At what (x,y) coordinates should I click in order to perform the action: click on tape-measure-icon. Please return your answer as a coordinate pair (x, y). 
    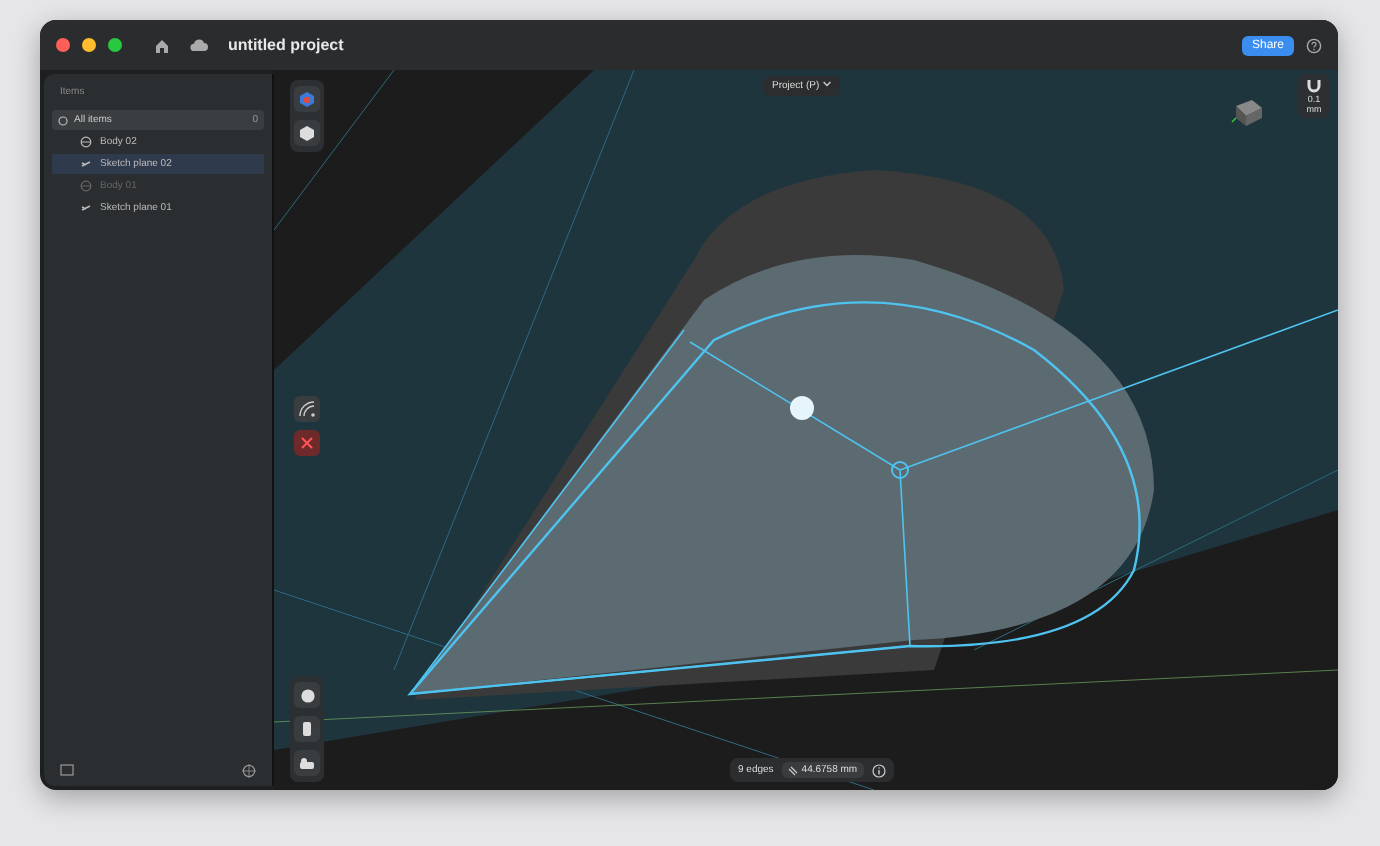
    Looking at the image, I should click on (307, 763).